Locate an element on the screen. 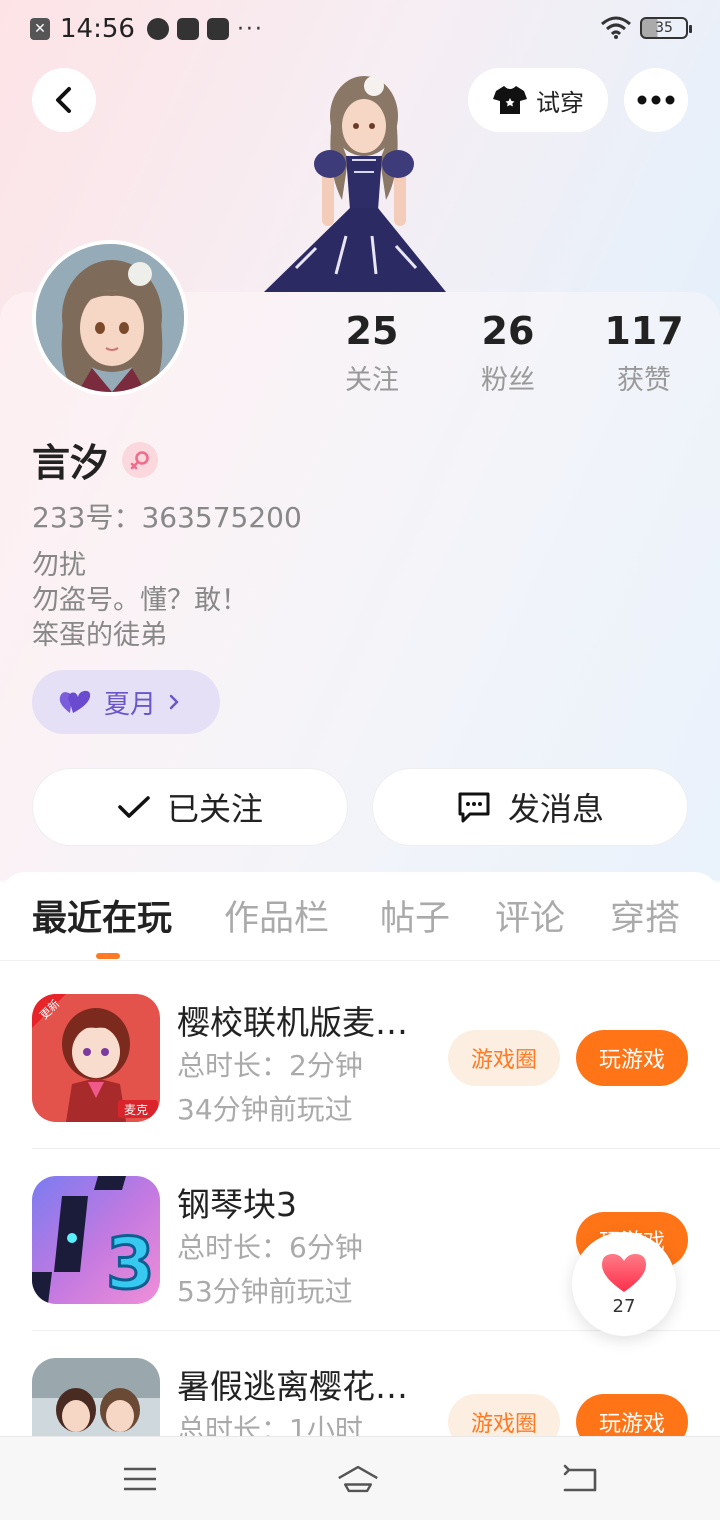 The image size is (720, 1520). system-navigation-bar is located at coordinates (360, 1478).